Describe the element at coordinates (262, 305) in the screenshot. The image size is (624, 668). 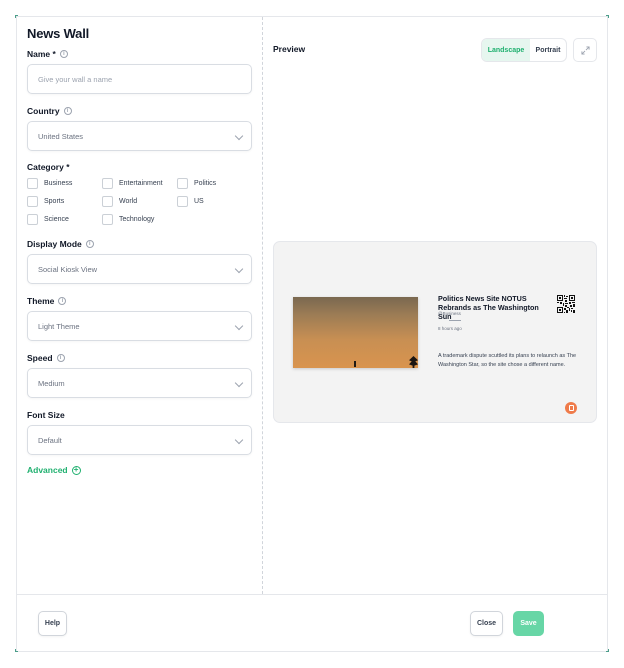
I see `panel-divider` at that location.